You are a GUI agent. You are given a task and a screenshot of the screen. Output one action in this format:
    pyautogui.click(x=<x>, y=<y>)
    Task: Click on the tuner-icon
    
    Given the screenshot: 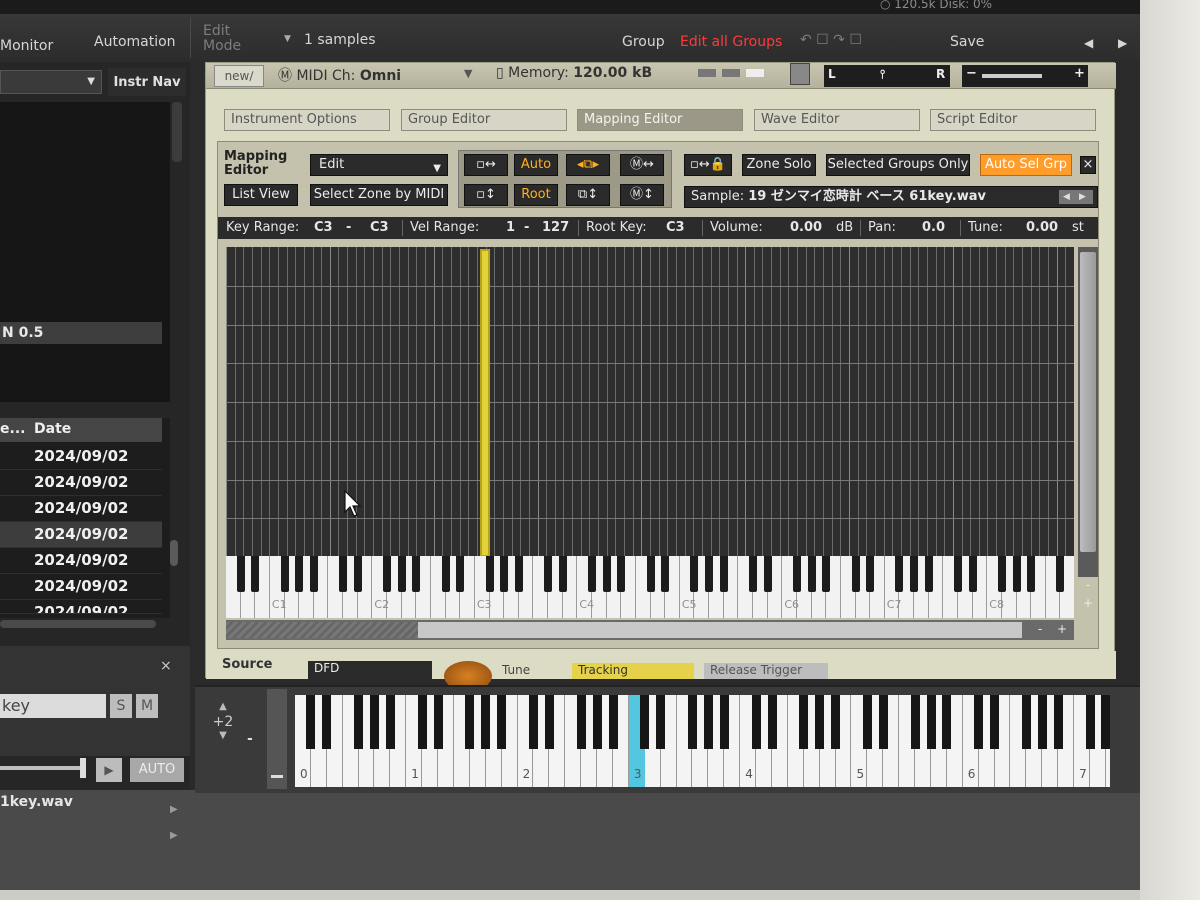 What is the action you would take?
    pyautogui.click(x=800, y=74)
    